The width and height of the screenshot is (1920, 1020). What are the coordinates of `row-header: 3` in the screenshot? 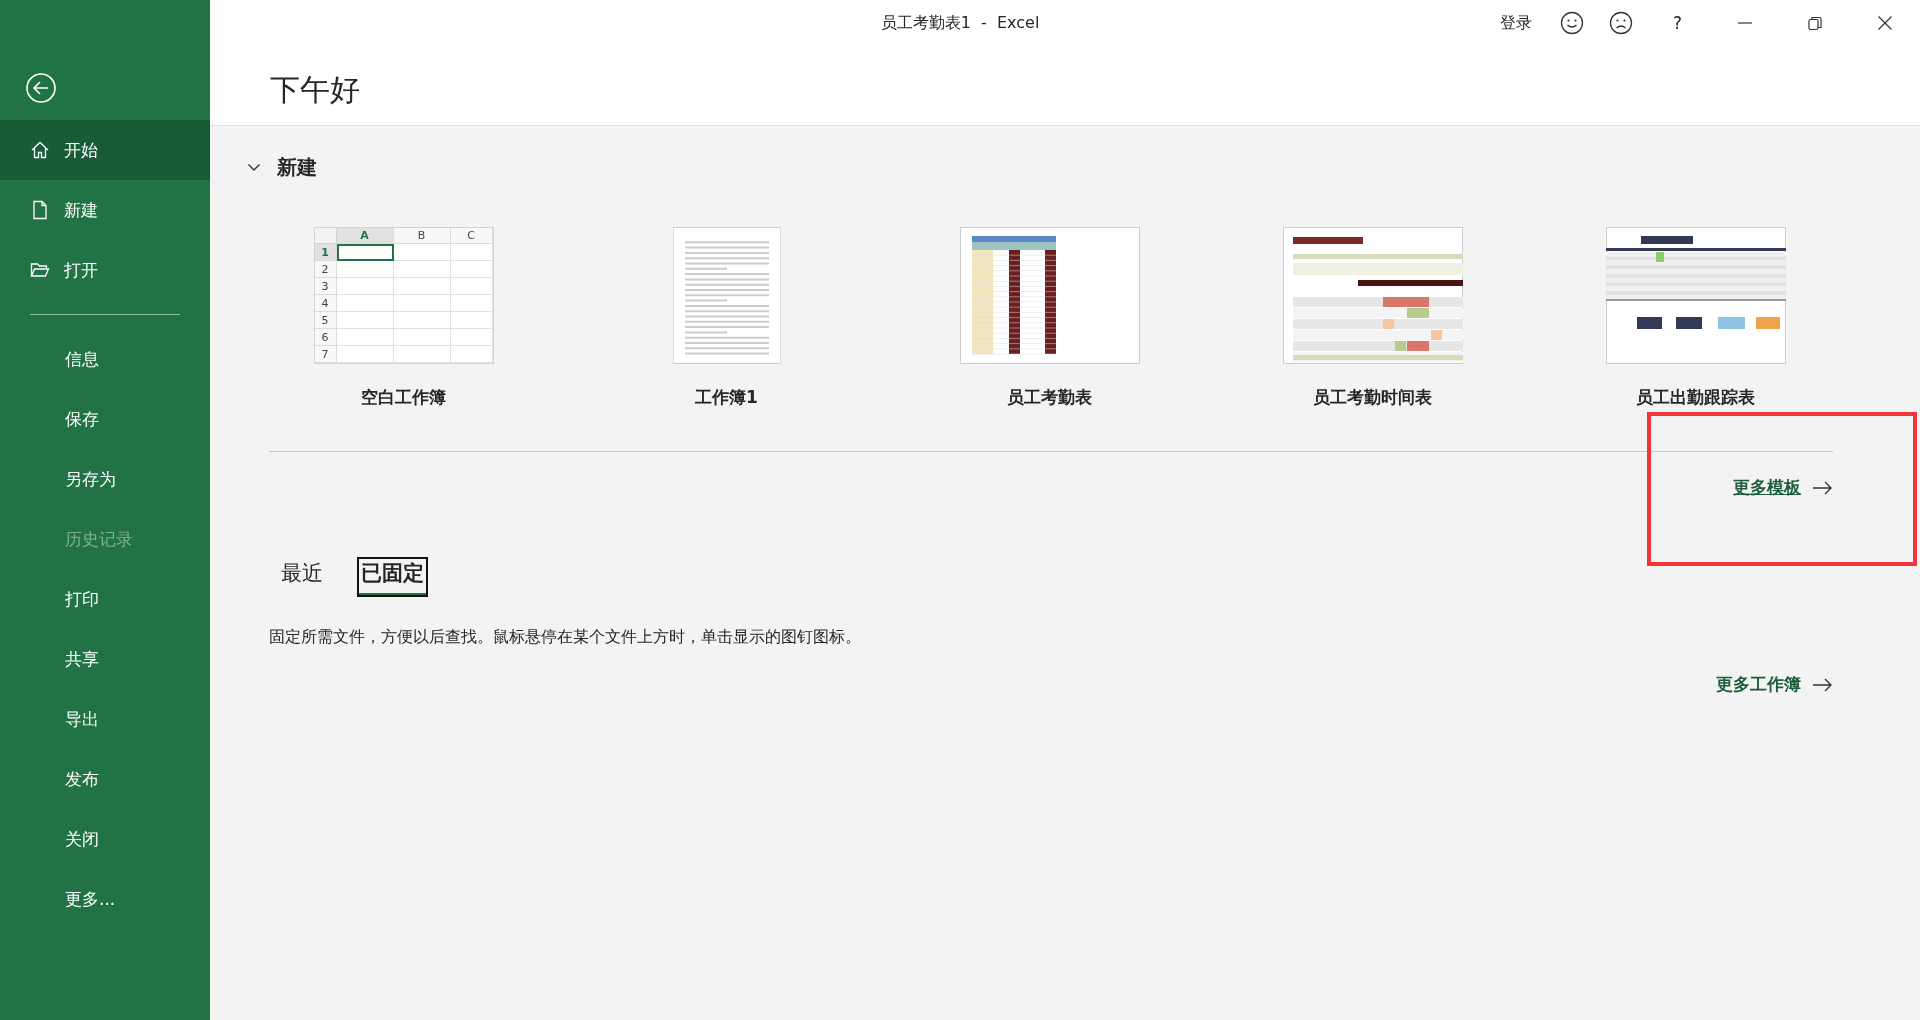 It's located at (325, 286).